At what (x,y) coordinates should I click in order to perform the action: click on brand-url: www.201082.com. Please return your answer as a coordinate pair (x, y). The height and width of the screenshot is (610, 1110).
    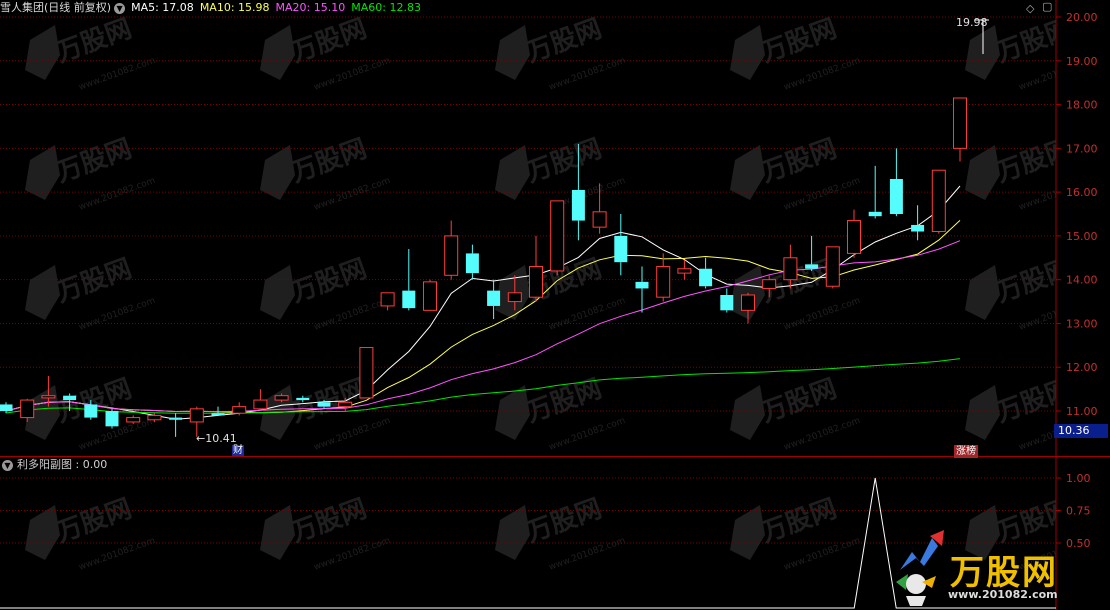
    Looking at the image, I should click on (1003, 594).